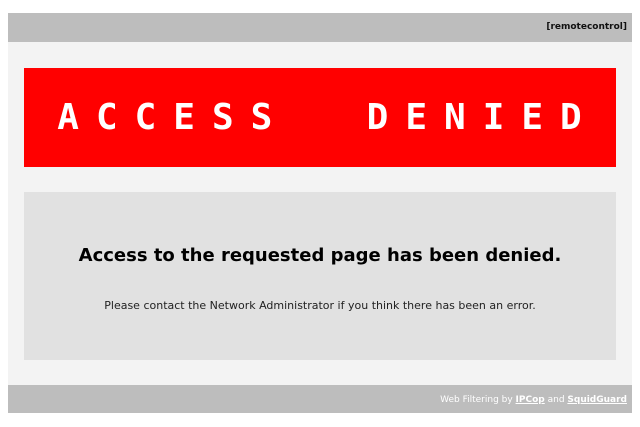 The width and height of the screenshot is (640, 427). I want to click on bottom-bar: Web Filtering by IPCop and SquidGuard, so click(320, 399).